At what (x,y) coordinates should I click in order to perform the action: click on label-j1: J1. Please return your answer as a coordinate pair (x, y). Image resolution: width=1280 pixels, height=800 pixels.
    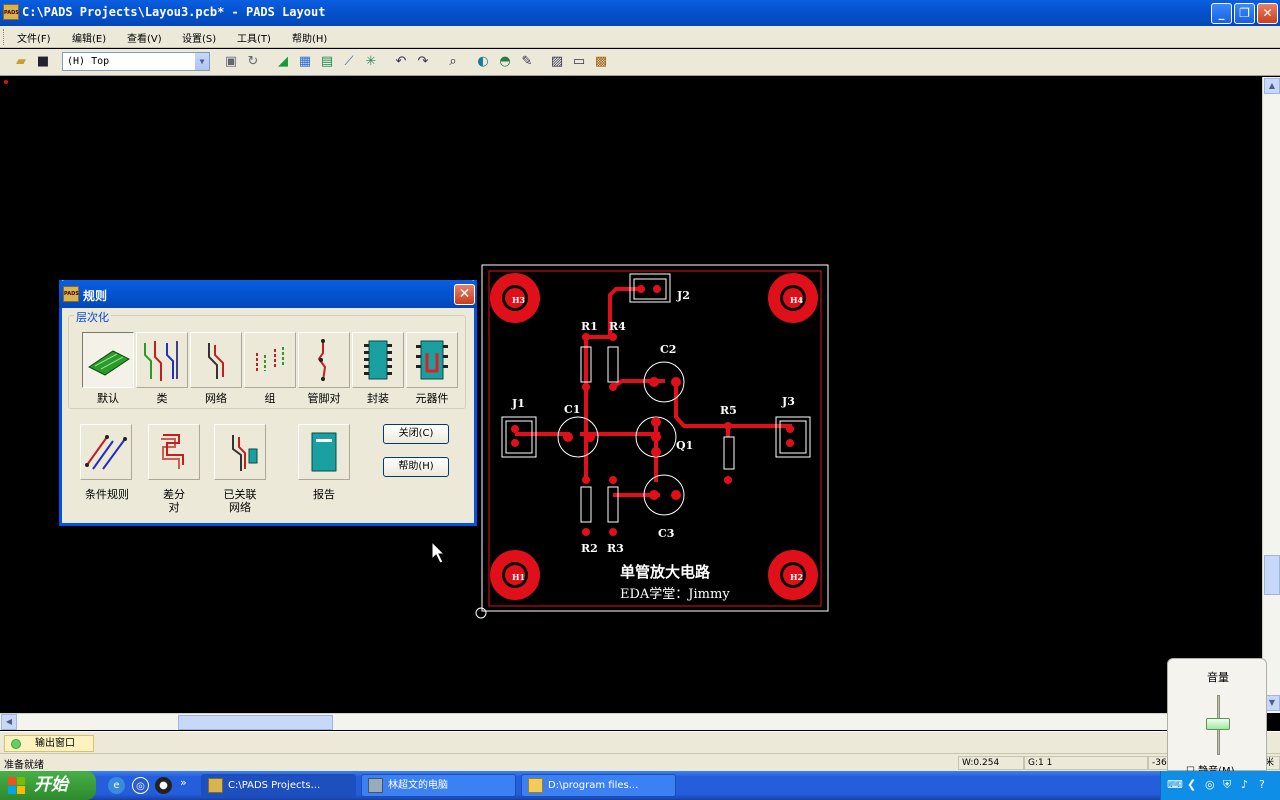
    Looking at the image, I should click on (518, 403).